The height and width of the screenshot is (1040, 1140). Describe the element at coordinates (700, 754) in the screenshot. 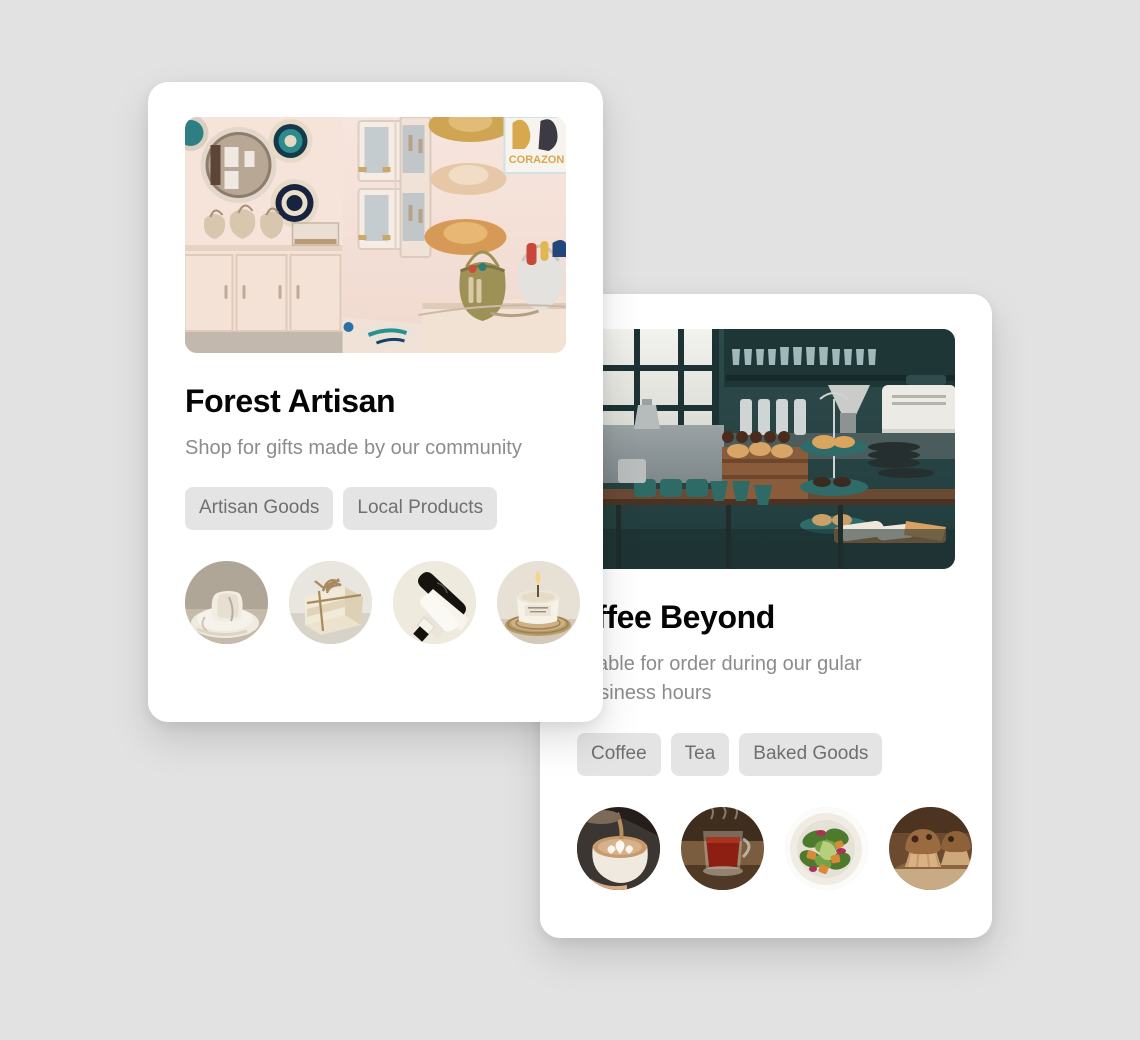

I see `tag-tea: Tea` at that location.